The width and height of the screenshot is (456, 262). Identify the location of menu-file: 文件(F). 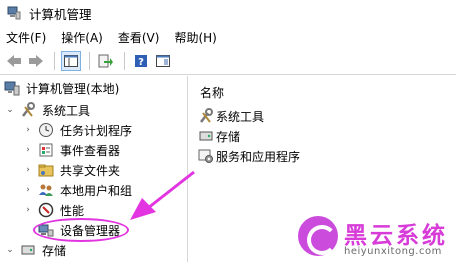
(26, 37).